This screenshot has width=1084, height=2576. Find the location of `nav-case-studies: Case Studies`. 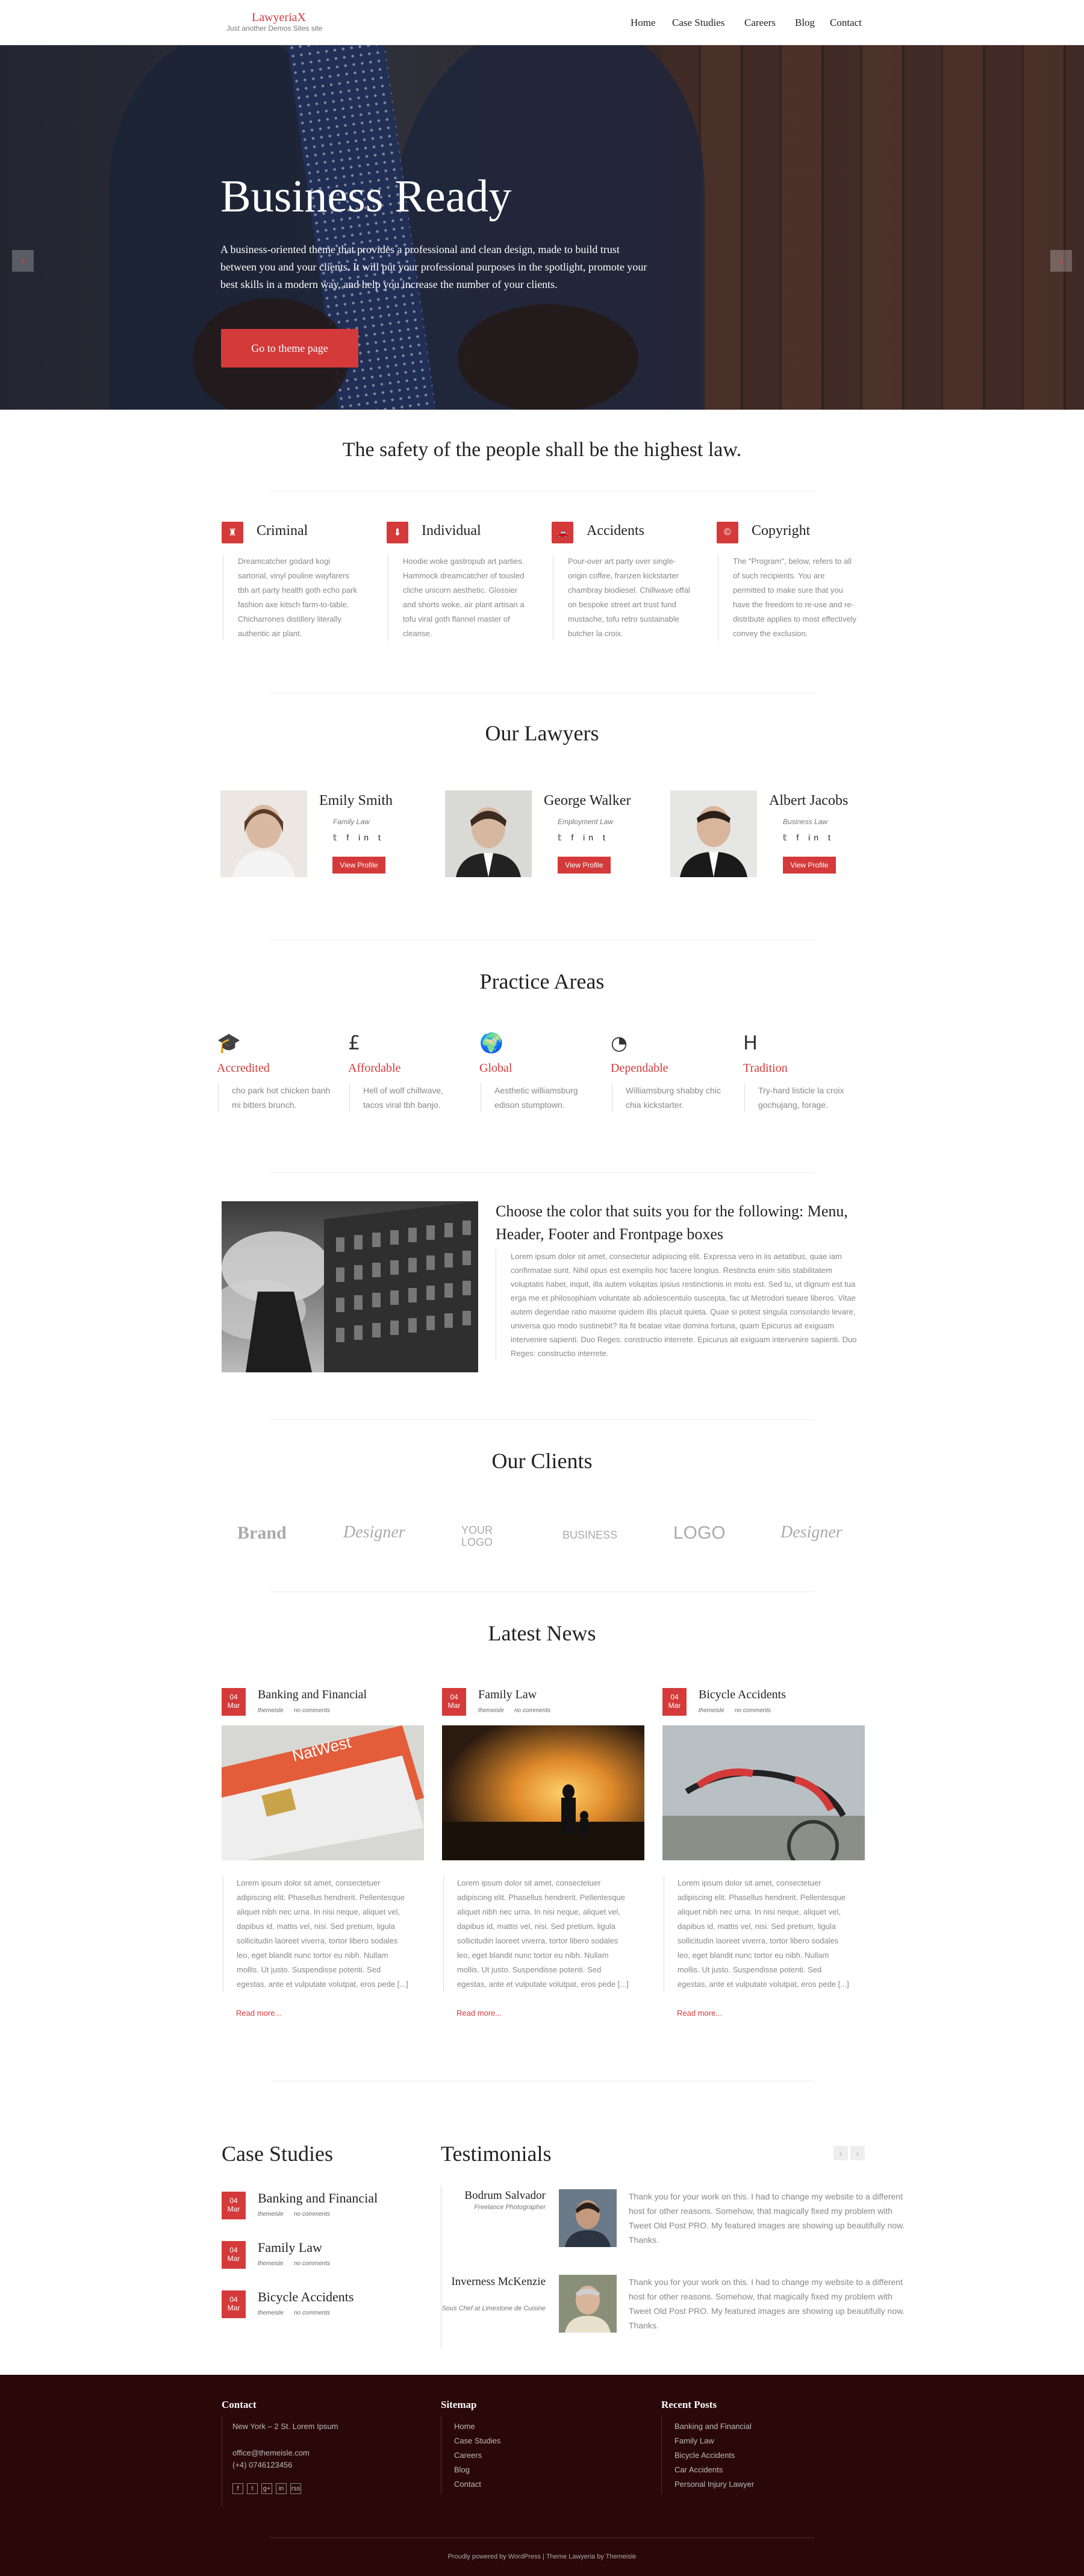

nav-case-studies: Case Studies is located at coordinates (698, 23).